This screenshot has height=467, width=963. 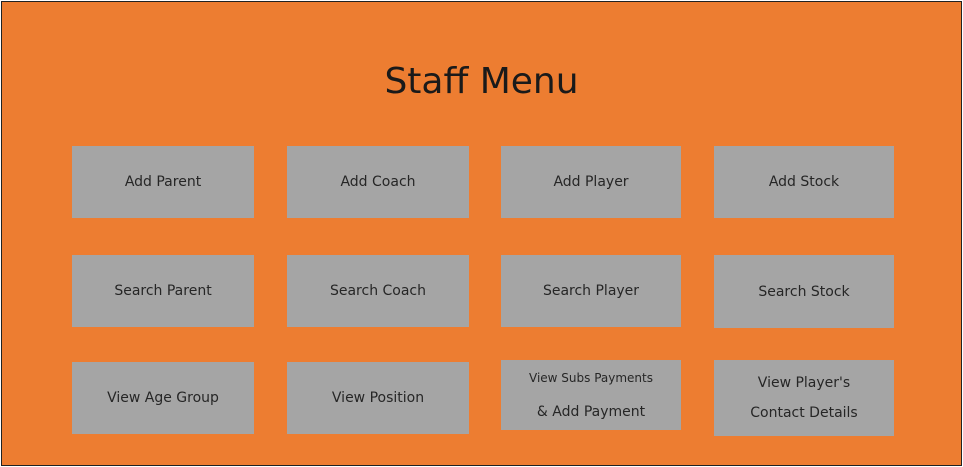 I want to click on search-stock-button: Search Stock, so click(x=804, y=291).